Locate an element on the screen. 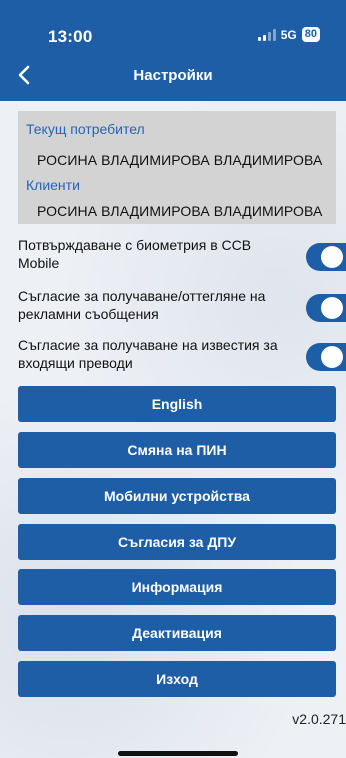 The height and width of the screenshot is (758, 346). app-header: 13:00 5G 80 Настройки is located at coordinates (173, 50).